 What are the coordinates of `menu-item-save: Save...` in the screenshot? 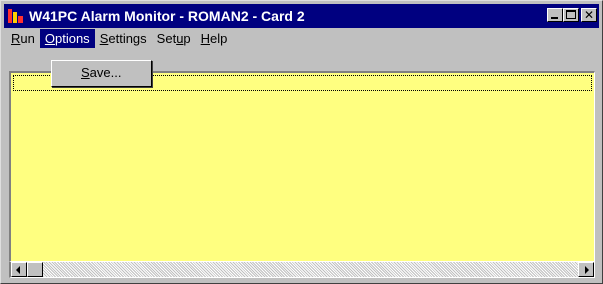 It's located at (101, 73).